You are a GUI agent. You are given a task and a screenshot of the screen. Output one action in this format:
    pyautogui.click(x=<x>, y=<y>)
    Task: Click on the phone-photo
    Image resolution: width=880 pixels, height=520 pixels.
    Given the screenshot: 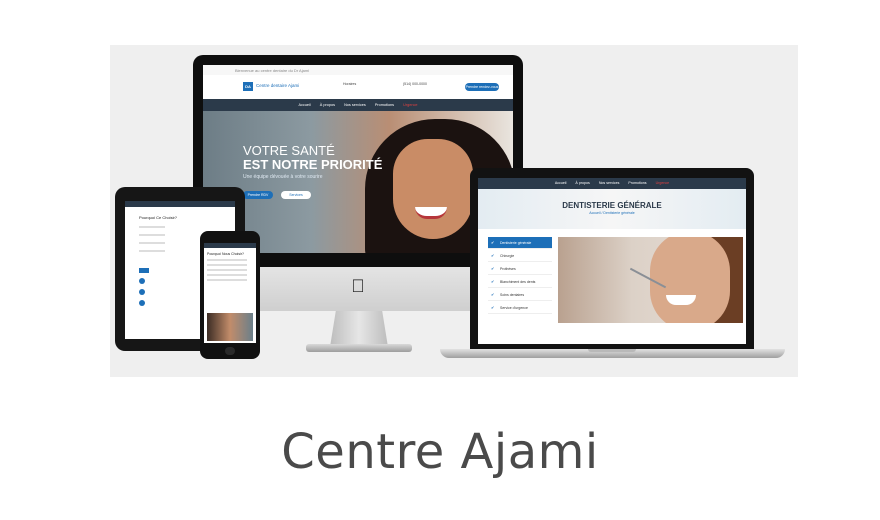 What is the action you would take?
    pyautogui.click(x=230, y=327)
    